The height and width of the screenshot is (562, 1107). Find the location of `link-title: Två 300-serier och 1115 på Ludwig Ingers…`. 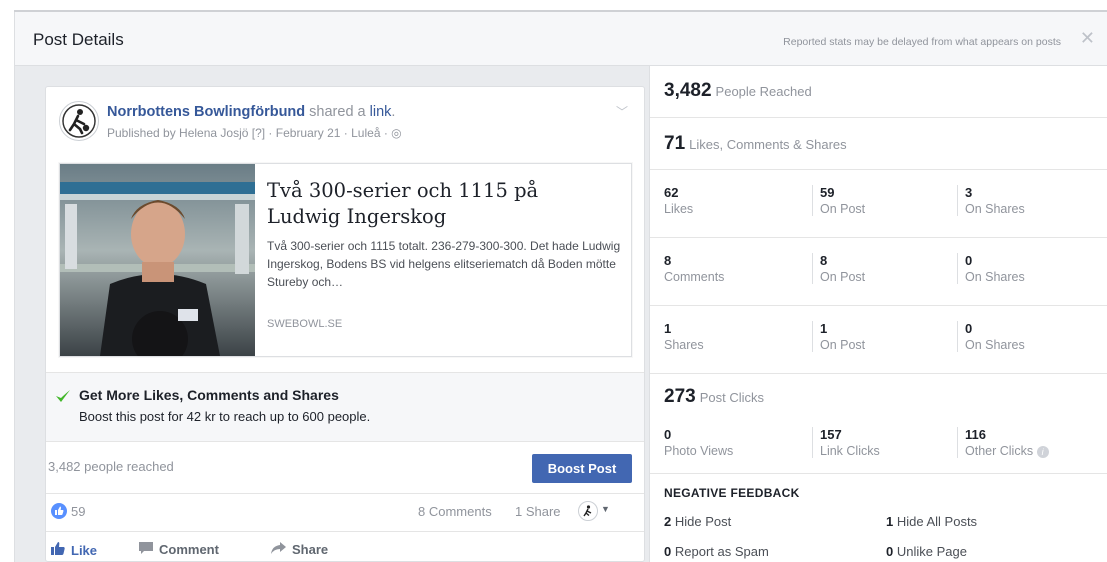

link-title: Två 300-serier och 1115 på Ludwig Ingers… is located at coordinates (442, 204).